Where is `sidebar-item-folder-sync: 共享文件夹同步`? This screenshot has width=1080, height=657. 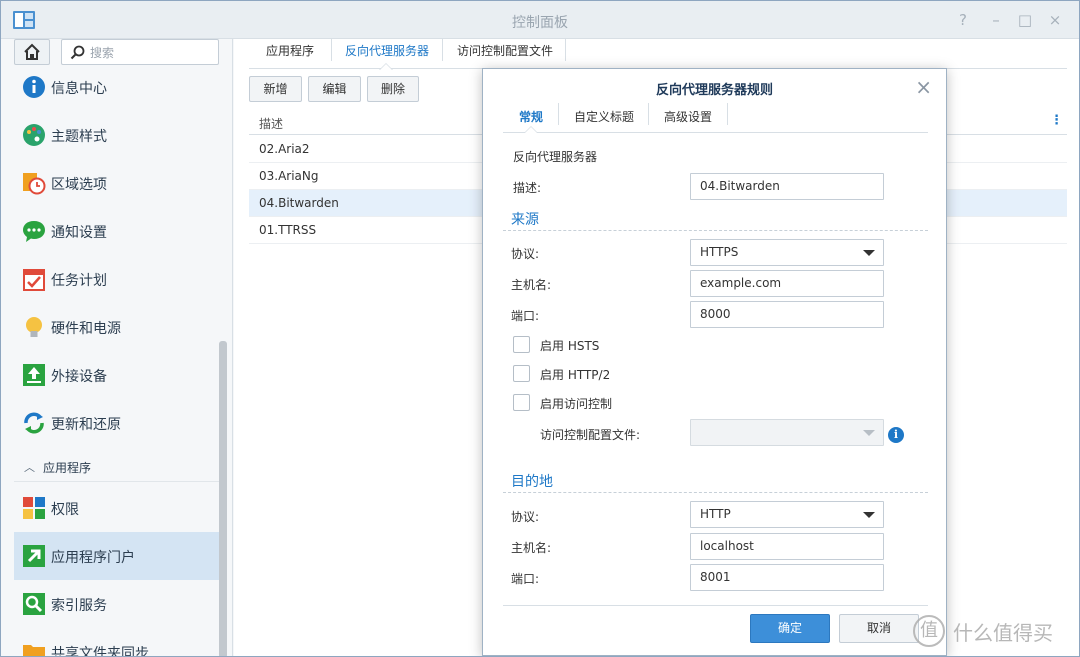
sidebar-item-folder-sync: 共享文件夹同步 is located at coordinates (116, 642).